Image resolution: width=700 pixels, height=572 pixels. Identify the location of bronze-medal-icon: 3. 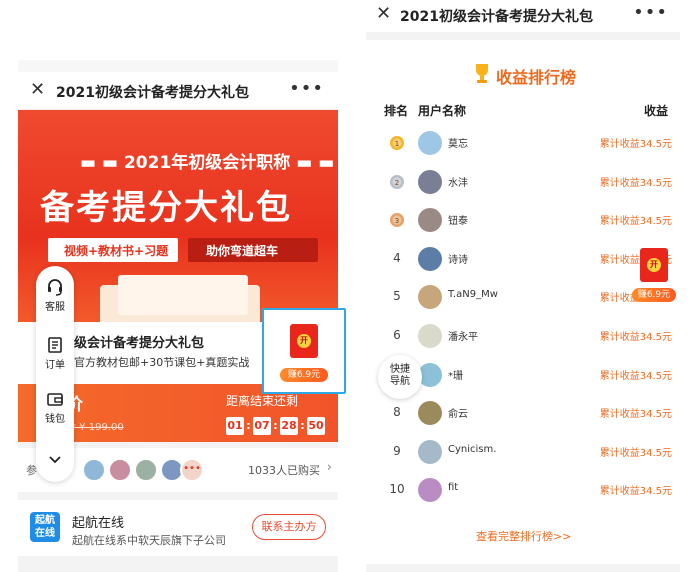
(397, 220).